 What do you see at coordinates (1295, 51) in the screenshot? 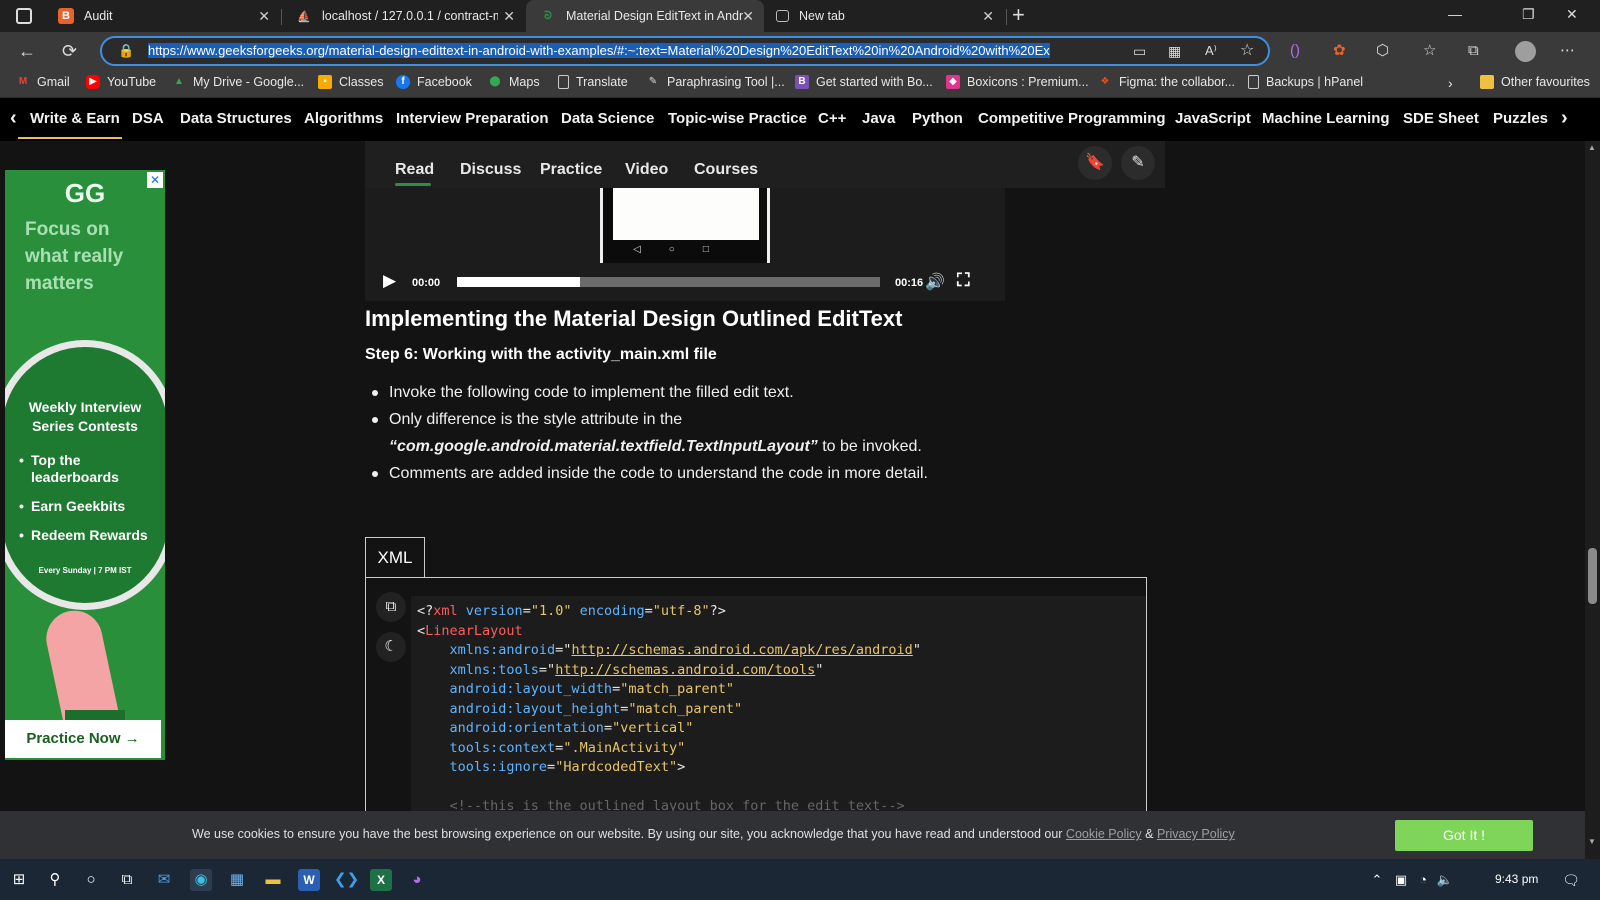
I see `extension-icon: ()` at bounding box center [1295, 51].